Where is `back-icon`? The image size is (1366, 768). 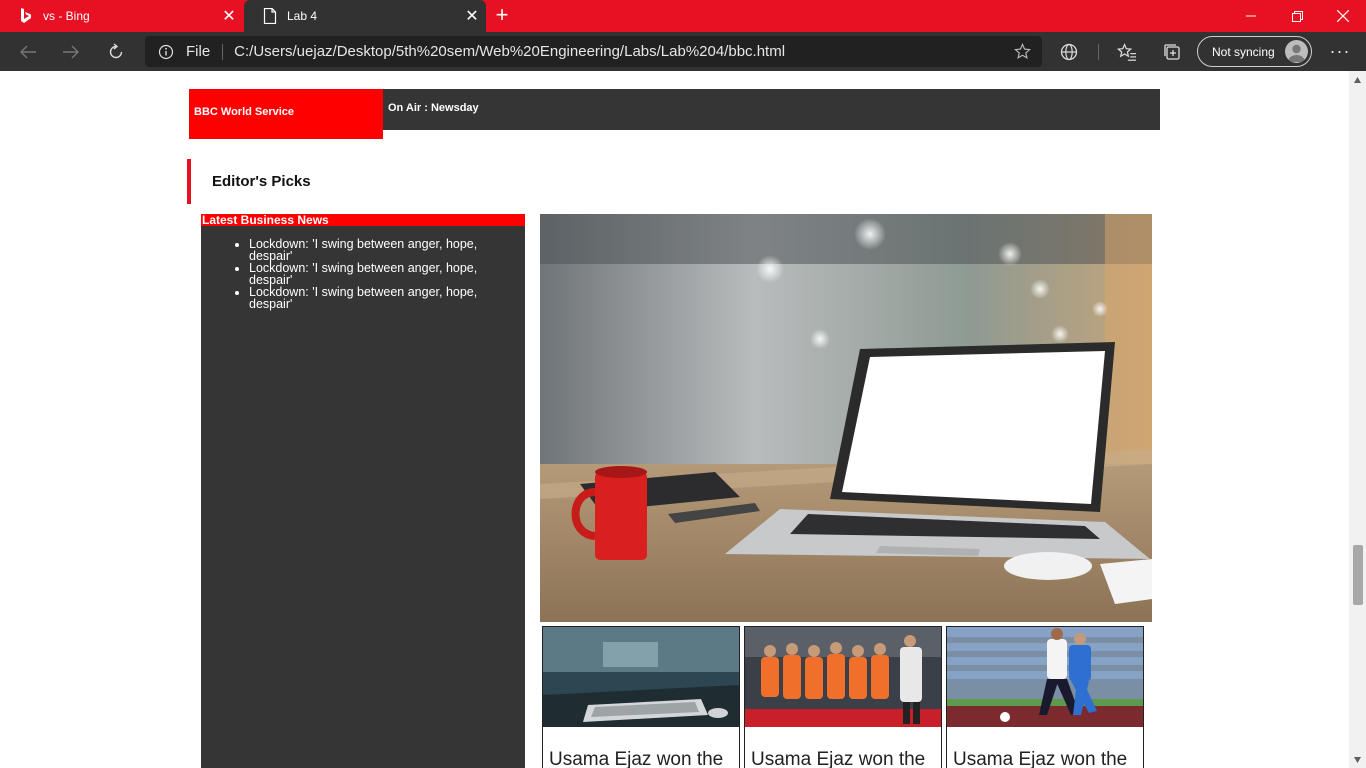
back-icon is located at coordinates (28, 52).